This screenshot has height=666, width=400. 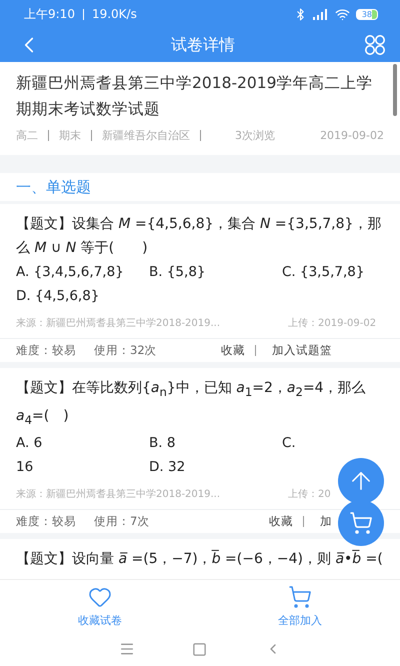 I want to click on signal-icon, so click(x=320, y=14).